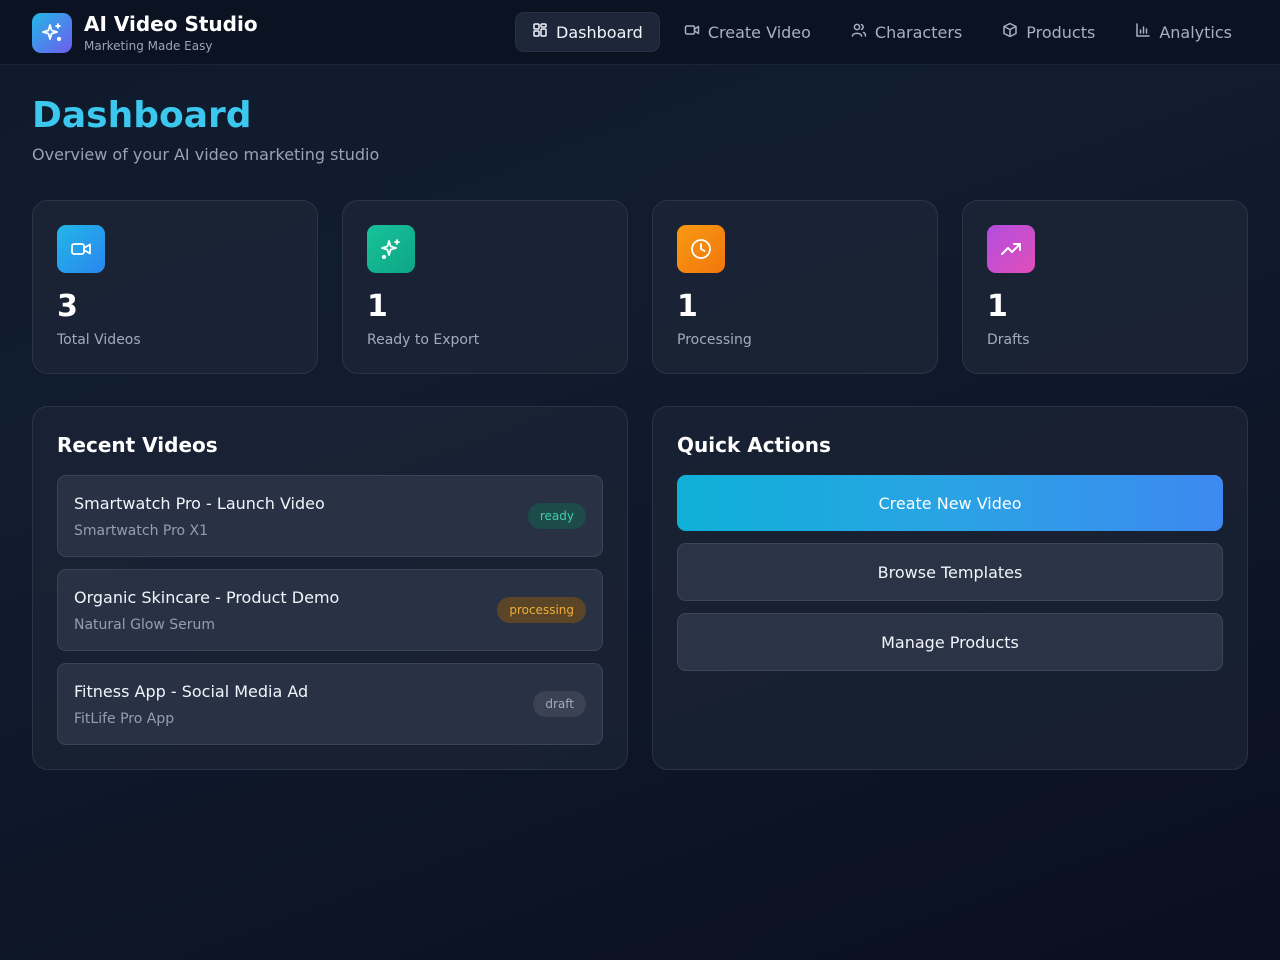  I want to click on panel-title: Recent Videos, so click(137, 445).